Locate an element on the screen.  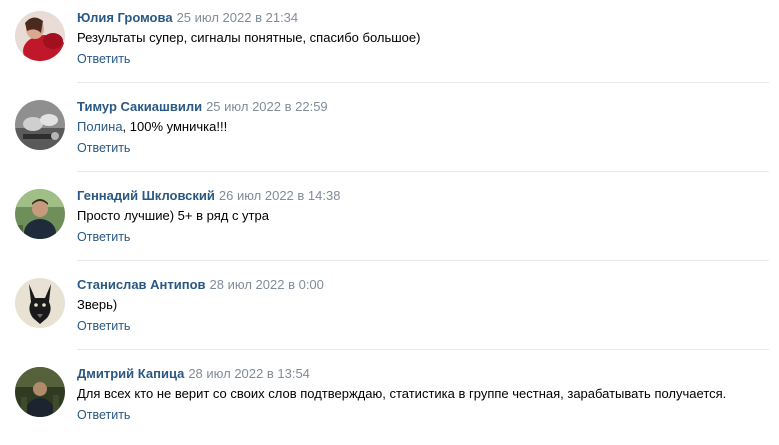
comment-date: 26 июл 2022 в 14:38 is located at coordinates (280, 195).